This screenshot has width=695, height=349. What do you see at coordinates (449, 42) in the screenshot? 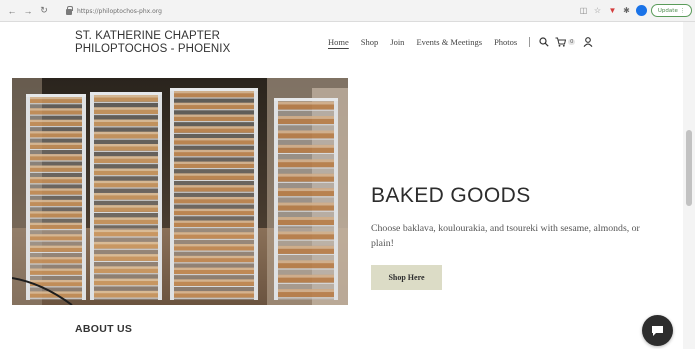
I see `nav-events-meetings: Events & Meetings` at bounding box center [449, 42].